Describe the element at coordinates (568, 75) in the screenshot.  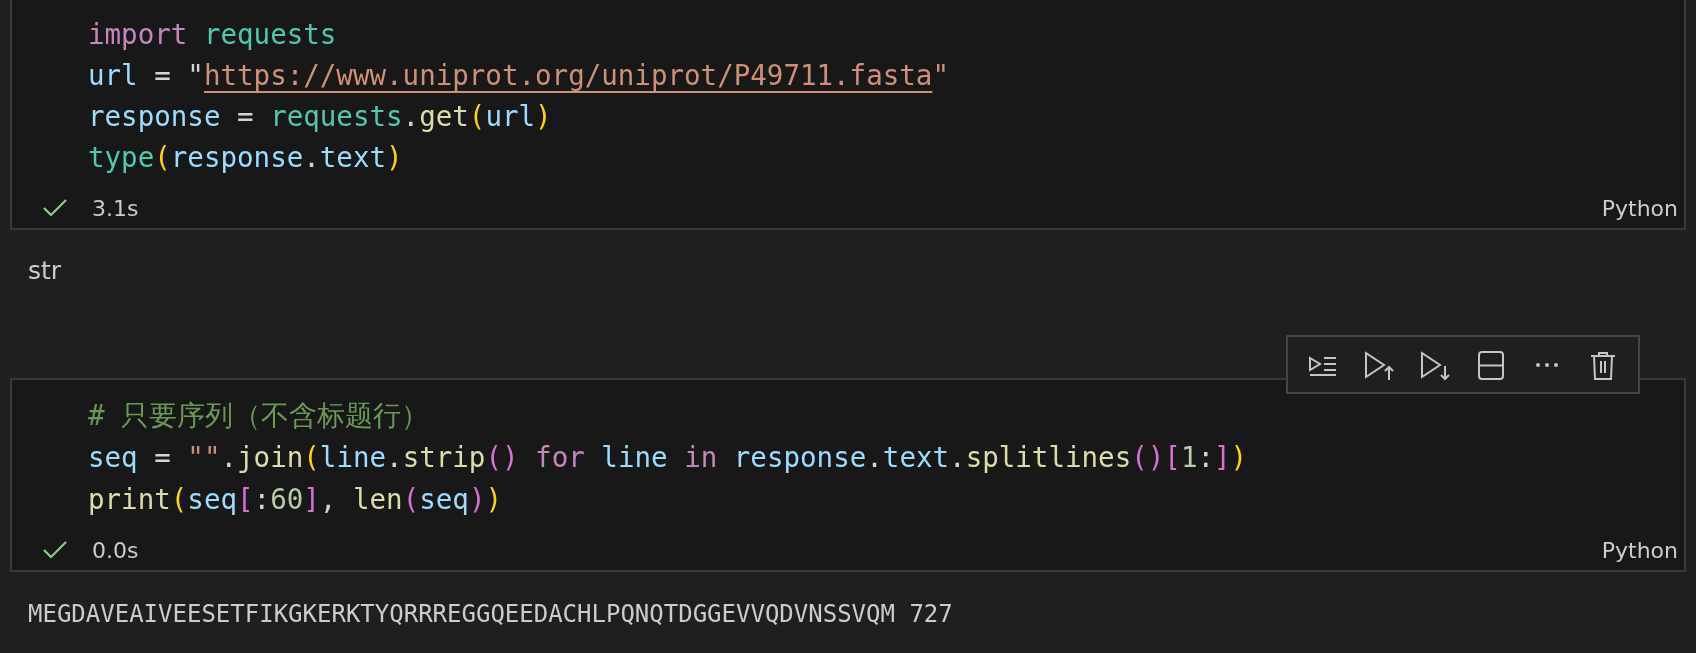
I see `url-link: https://www.uniprot.org/uniprot/P49711.fasta` at that location.